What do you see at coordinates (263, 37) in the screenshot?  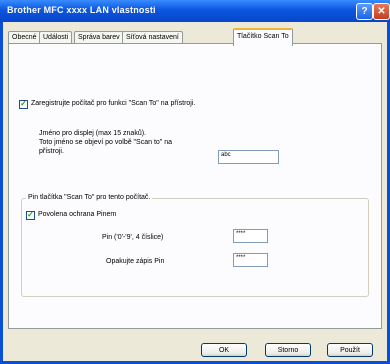 I see `tab-scan-to: Tlačítko Scan To` at bounding box center [263, 37].